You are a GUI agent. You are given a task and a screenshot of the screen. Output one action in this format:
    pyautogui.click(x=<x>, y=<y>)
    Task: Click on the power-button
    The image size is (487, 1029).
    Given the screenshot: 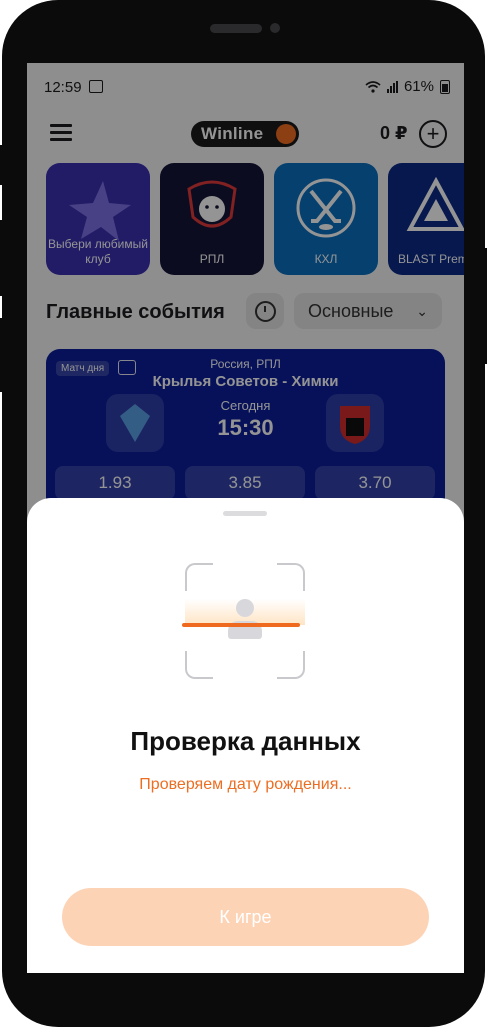 What is the action you would take?
    pyautogui.click(x=484, y=306)
    